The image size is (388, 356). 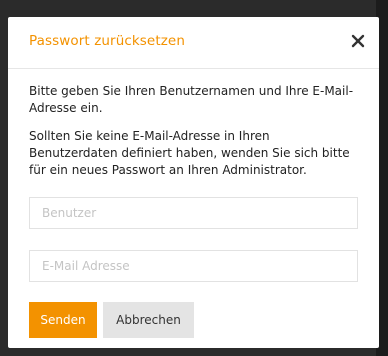 I want to click on dialog-header: Passwort zurücksetzen, so click(x=193, y=43).